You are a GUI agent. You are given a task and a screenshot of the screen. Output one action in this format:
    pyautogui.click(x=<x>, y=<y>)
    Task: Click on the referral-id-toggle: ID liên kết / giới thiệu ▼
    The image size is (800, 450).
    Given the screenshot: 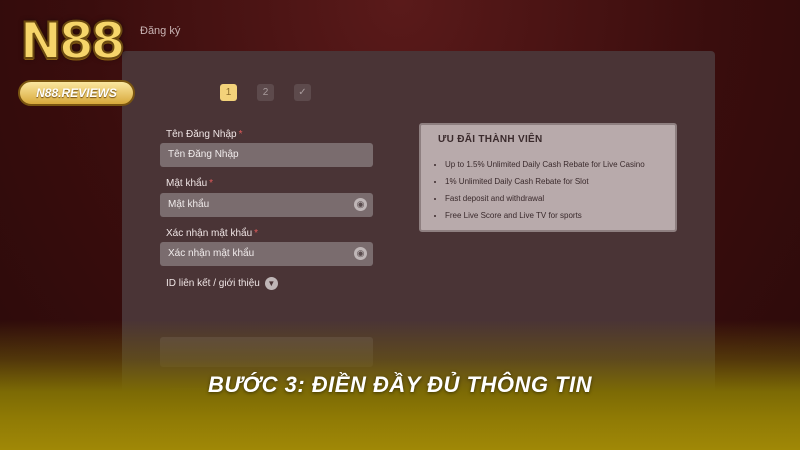 What is the action you would take?
    pyautogui.click(x=222, y=283)
    